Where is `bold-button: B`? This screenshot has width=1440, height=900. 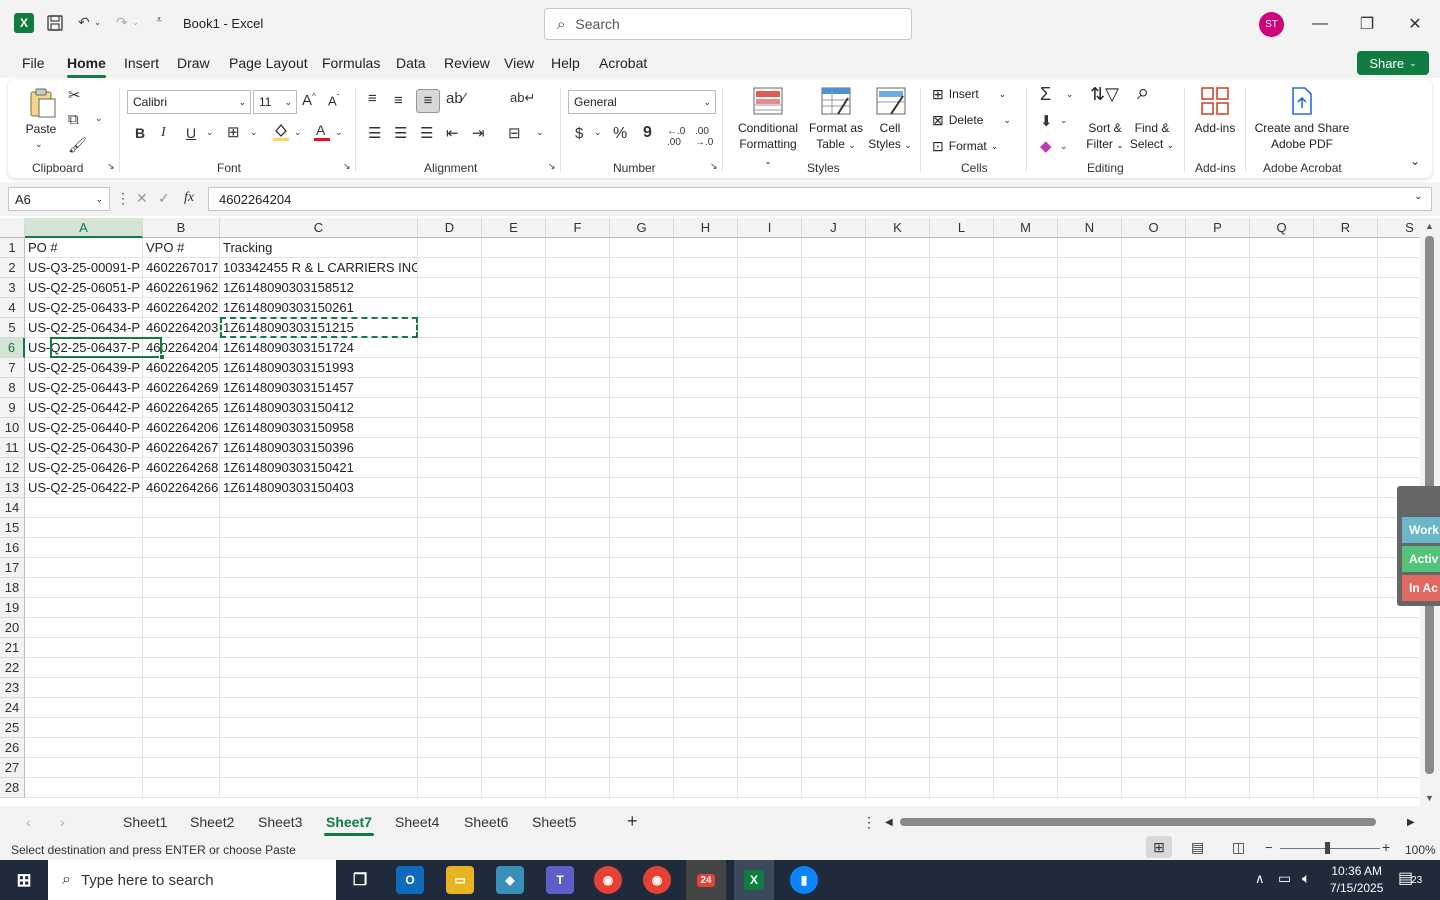 bold-button: B is located at coordinates (140, 133).